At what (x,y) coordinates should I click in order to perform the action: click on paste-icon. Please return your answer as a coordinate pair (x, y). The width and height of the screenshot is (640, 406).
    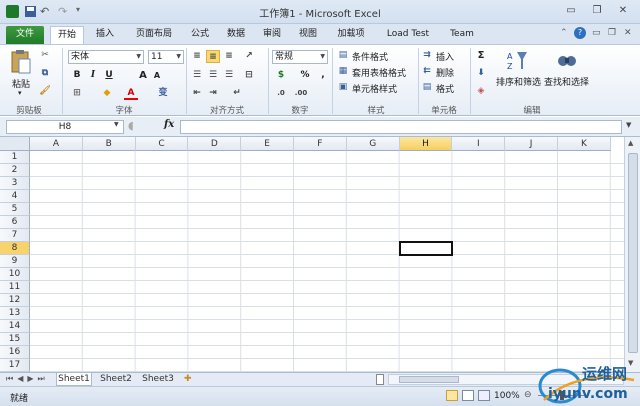
    Looking at the image, I should click on (21, 62).